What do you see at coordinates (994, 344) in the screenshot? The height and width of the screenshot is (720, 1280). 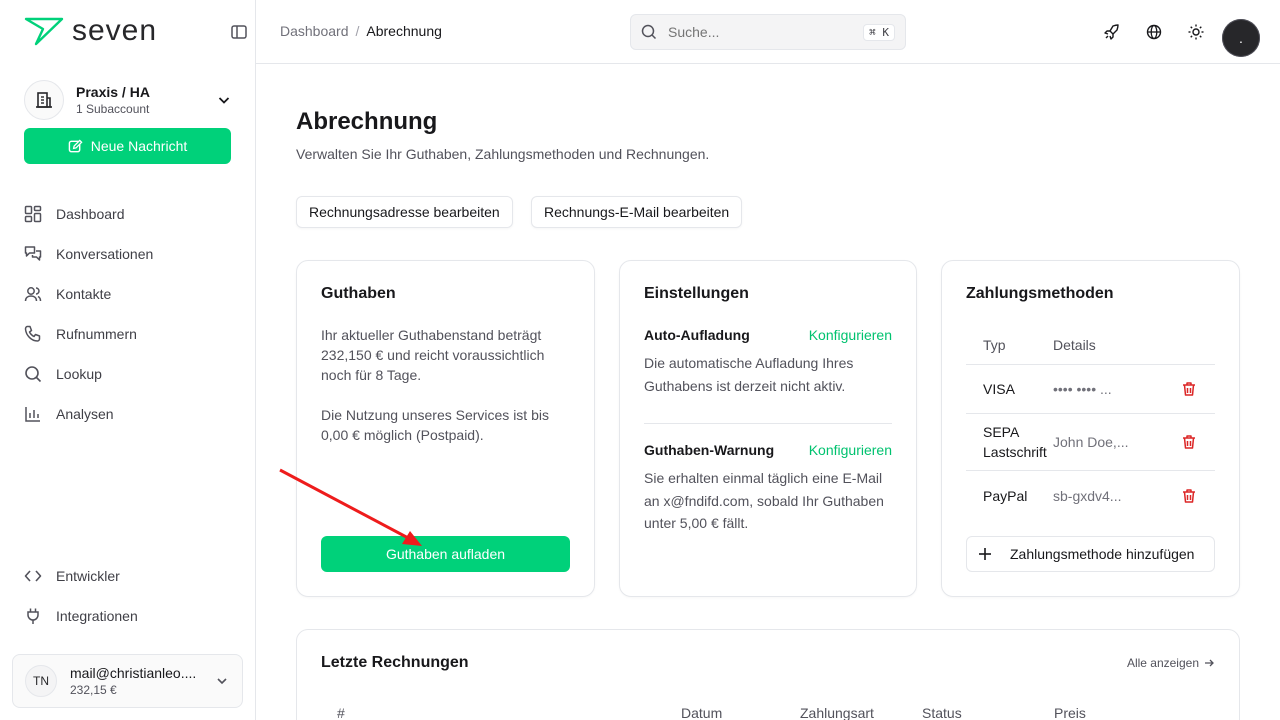 I see `column-type: Typ` at bounding box center [994, 344].